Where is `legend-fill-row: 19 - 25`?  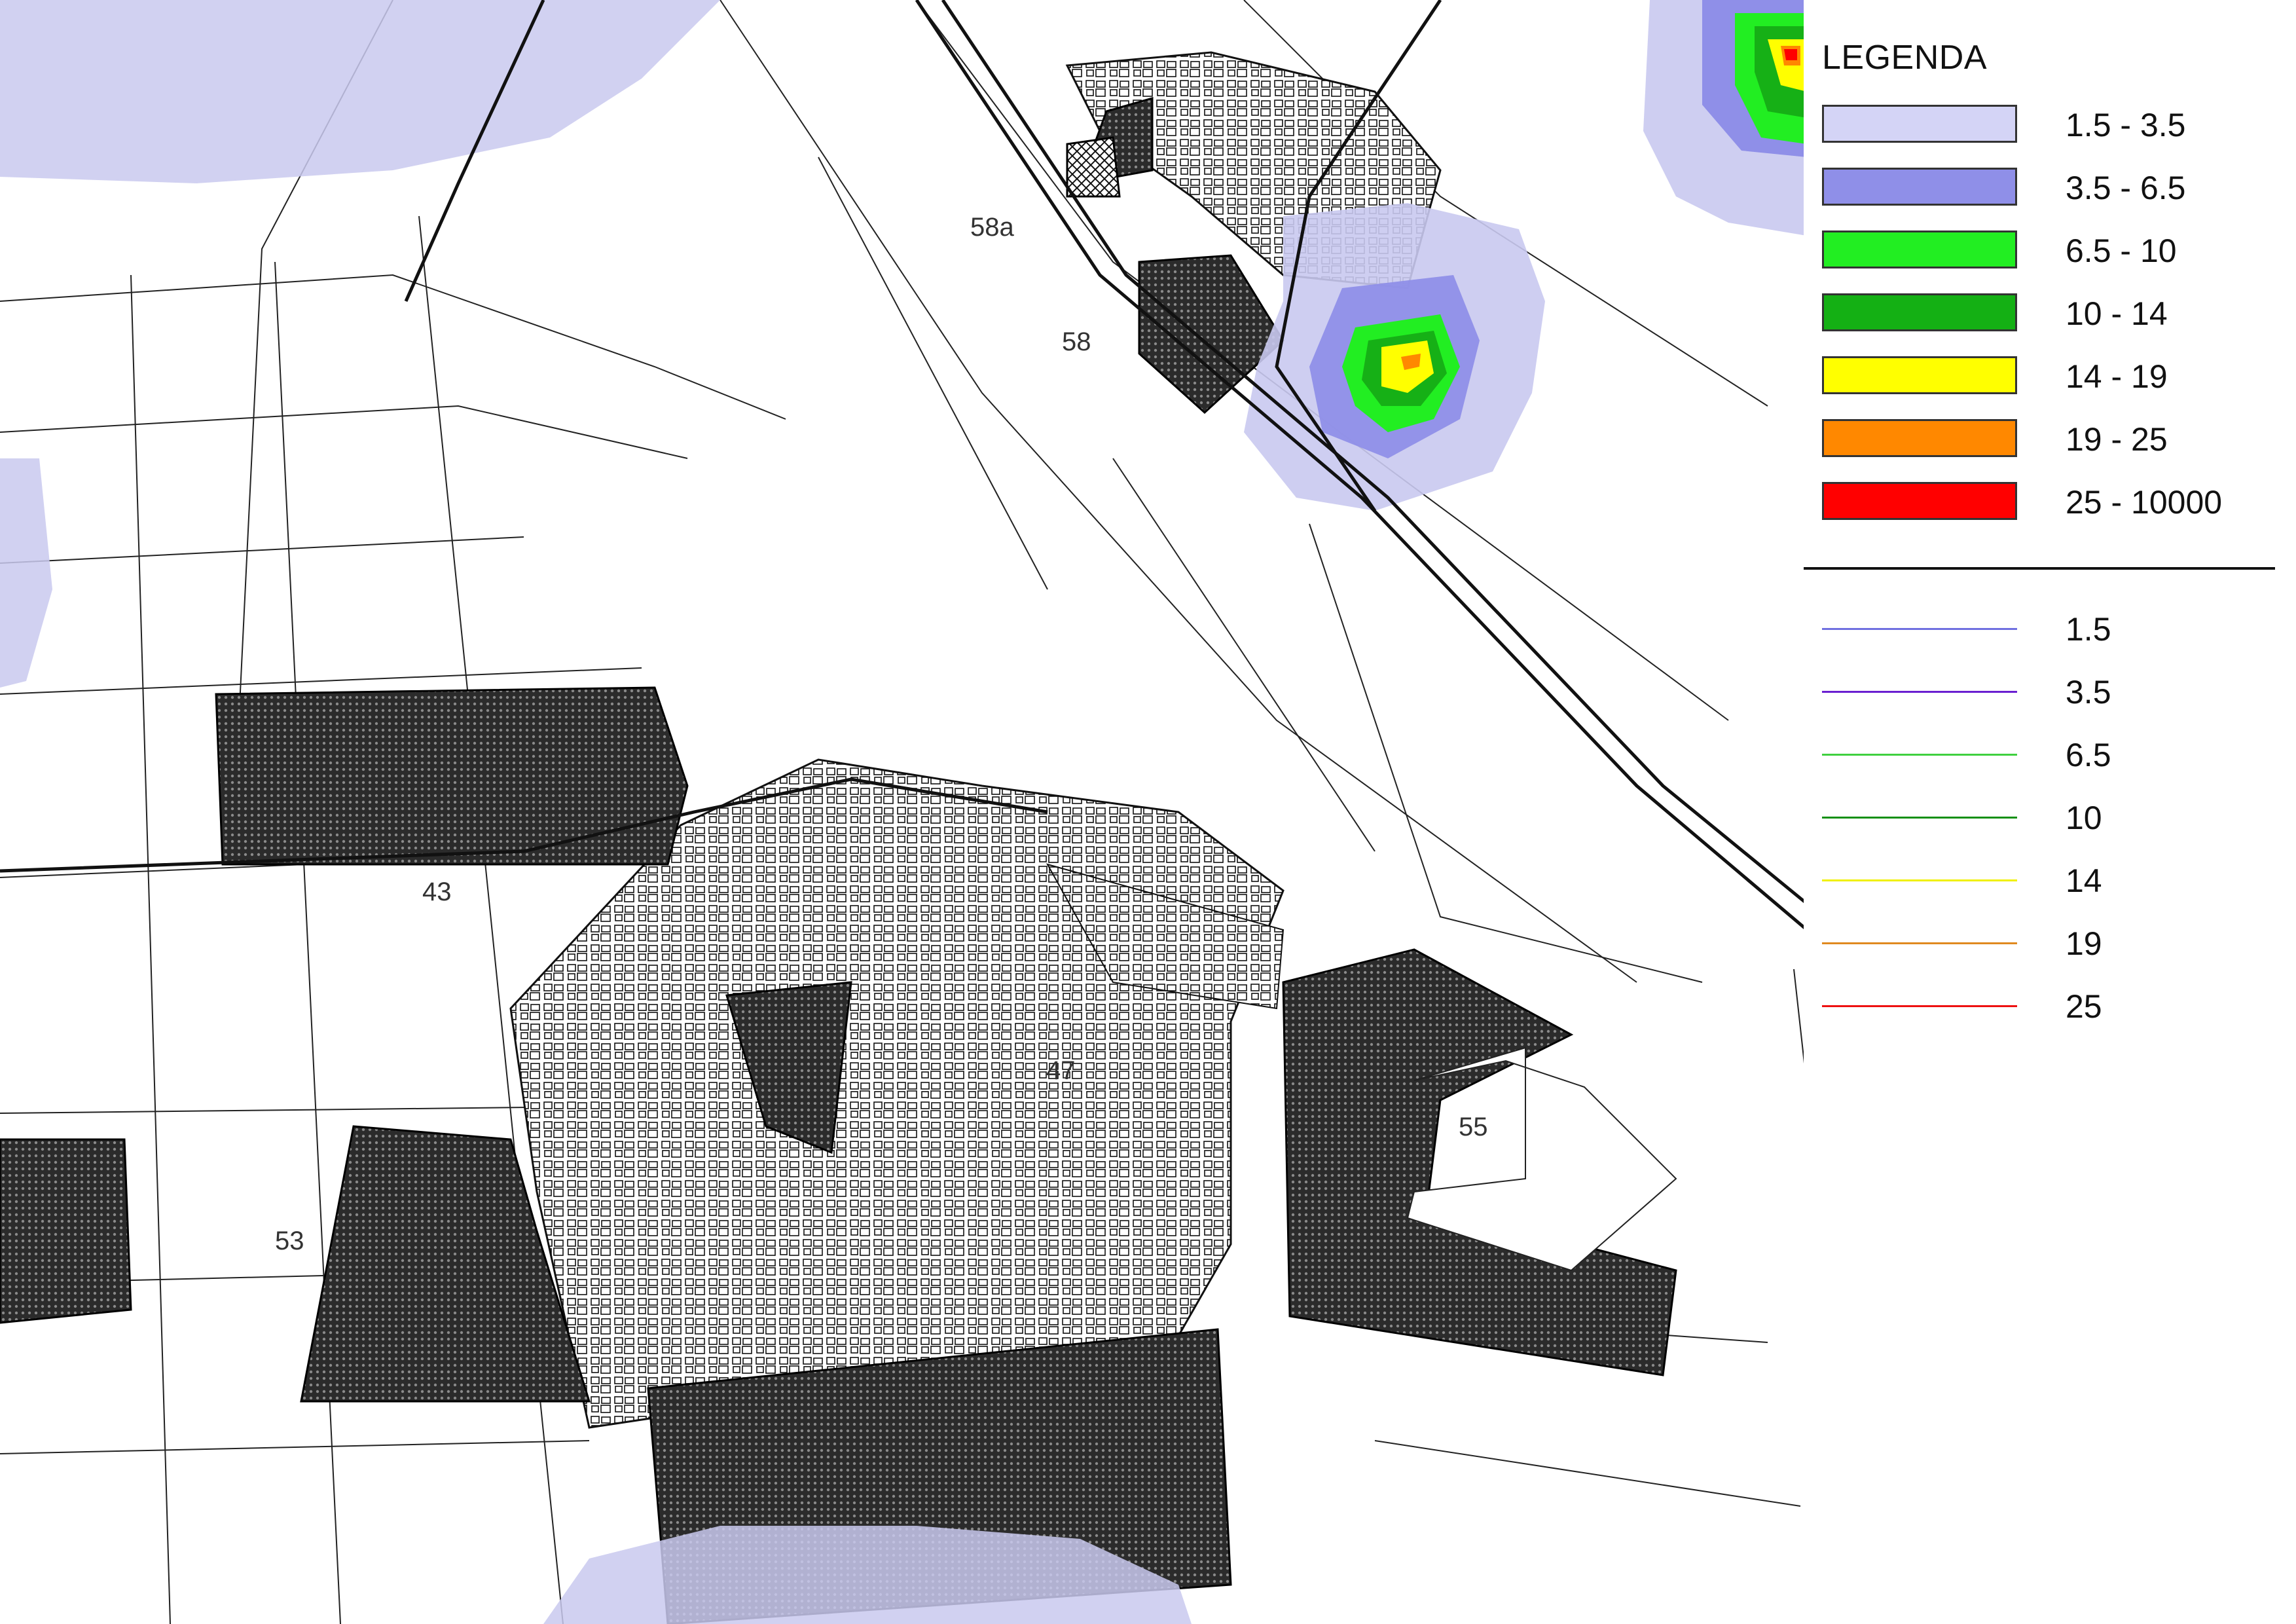 legend-fill-row: 19 - 25 is located at coordinates (2051, 439).